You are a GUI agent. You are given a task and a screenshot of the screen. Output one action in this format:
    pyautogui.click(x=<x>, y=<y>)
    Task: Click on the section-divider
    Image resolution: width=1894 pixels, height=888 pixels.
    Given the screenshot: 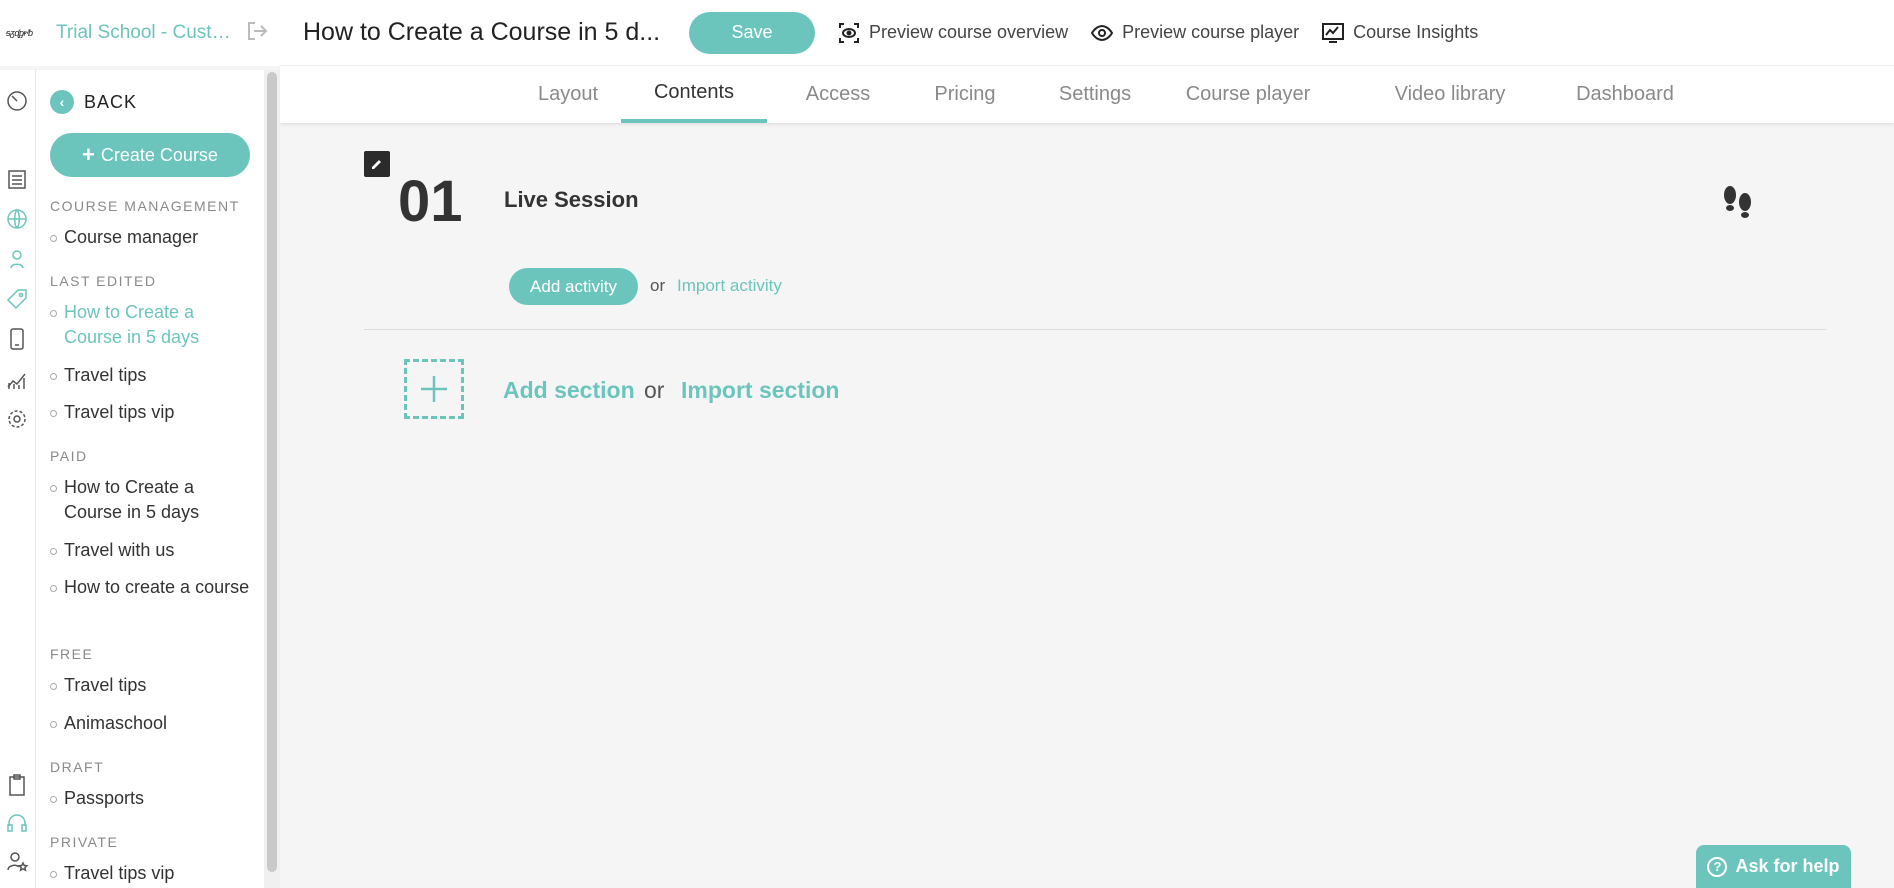 What is the action you would take?
    pyautogui.click(x=1095, y=329)
    